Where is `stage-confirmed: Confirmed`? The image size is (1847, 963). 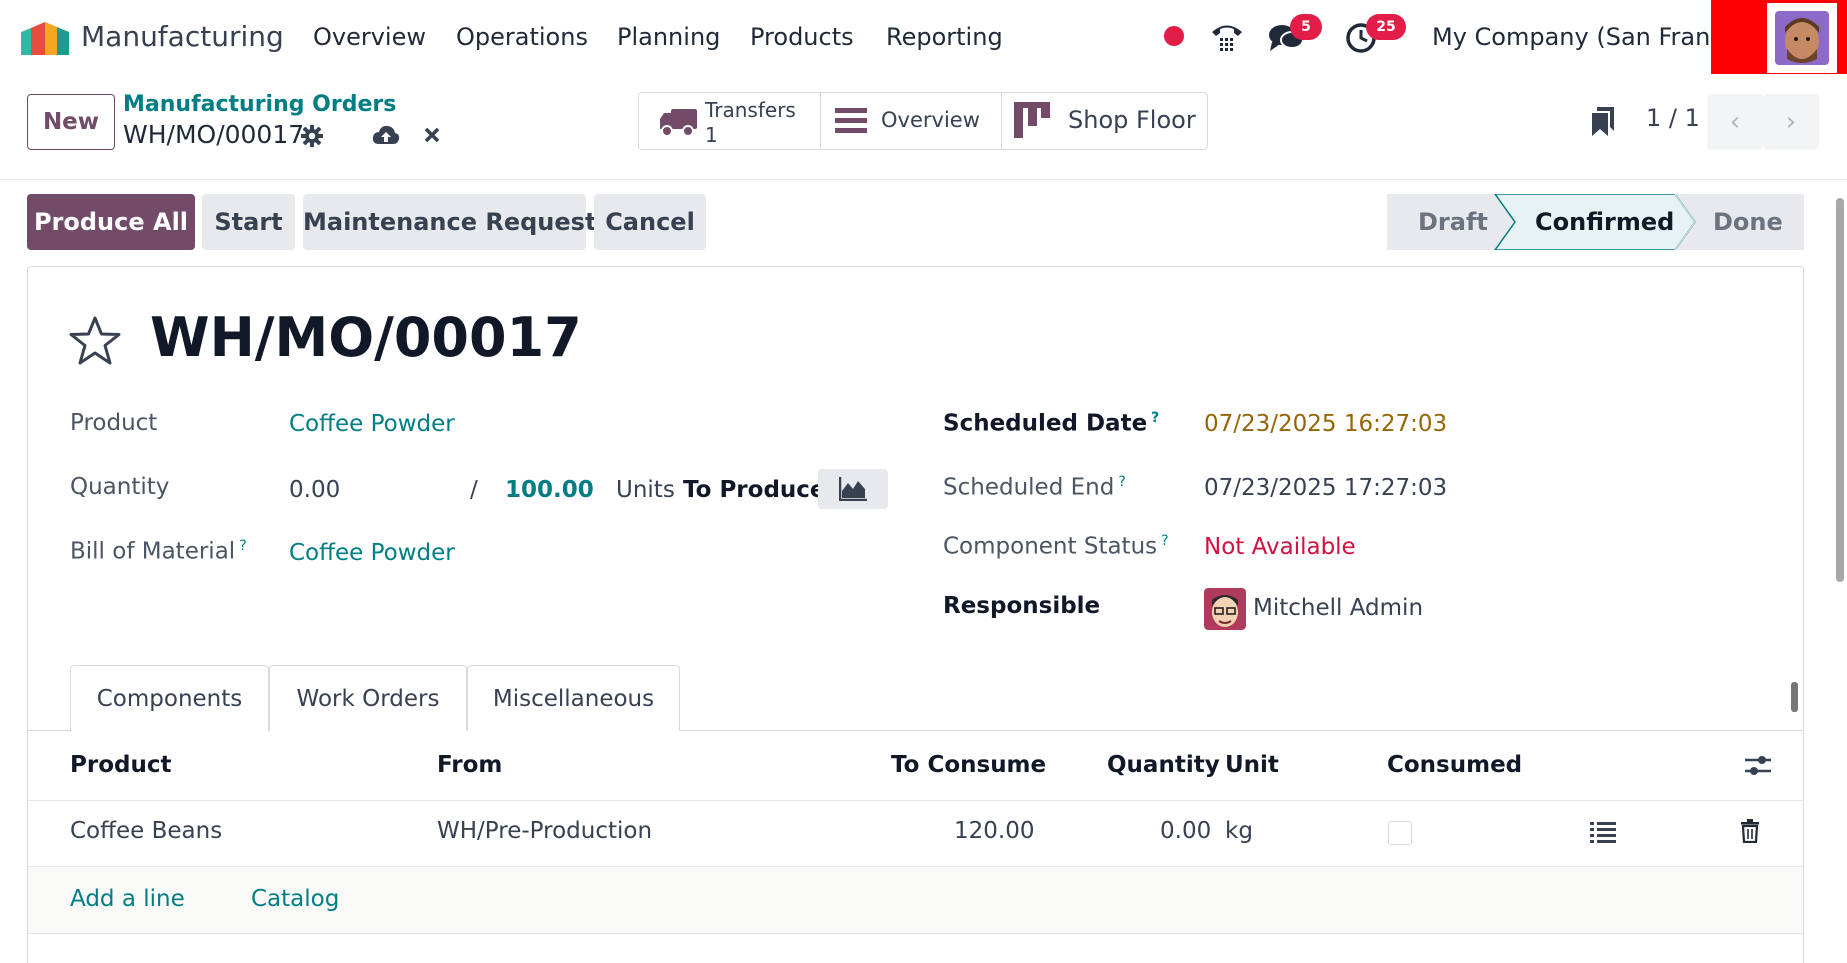 stage-confirmed: Confirmed is located at coordinates (1604, 222).